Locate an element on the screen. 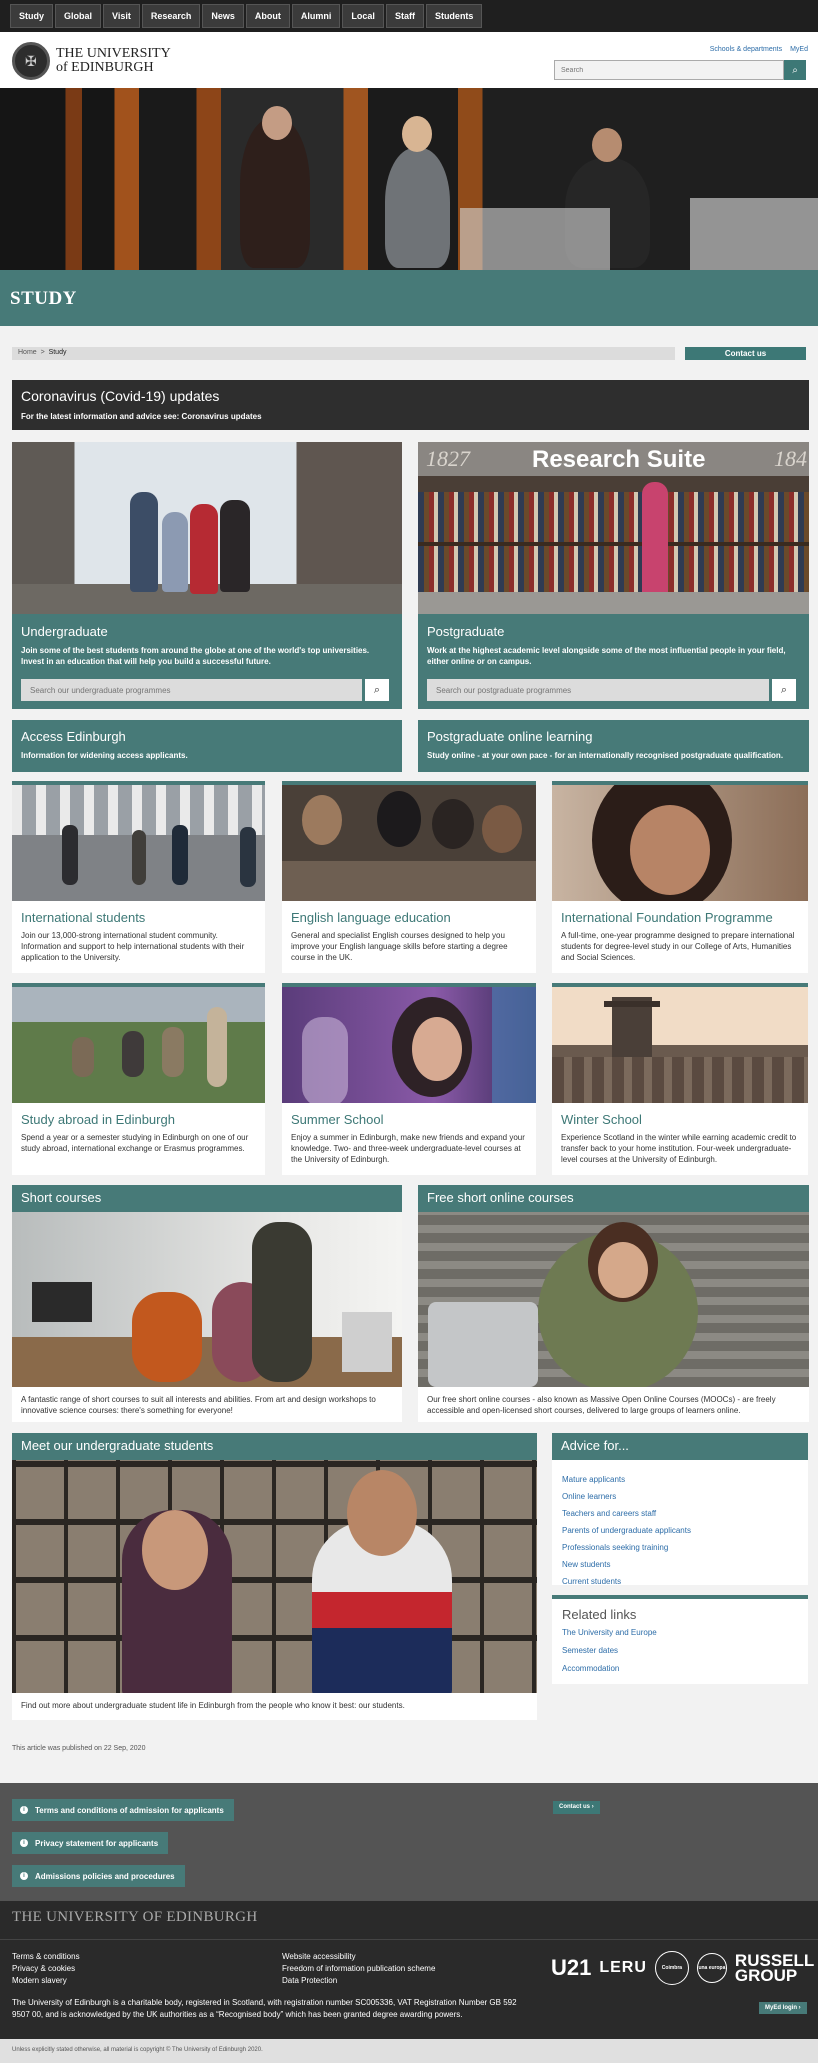 The width and height of the screenshot is (818, 2063). myed-link: MyEd is located at coordinates (799, 49).